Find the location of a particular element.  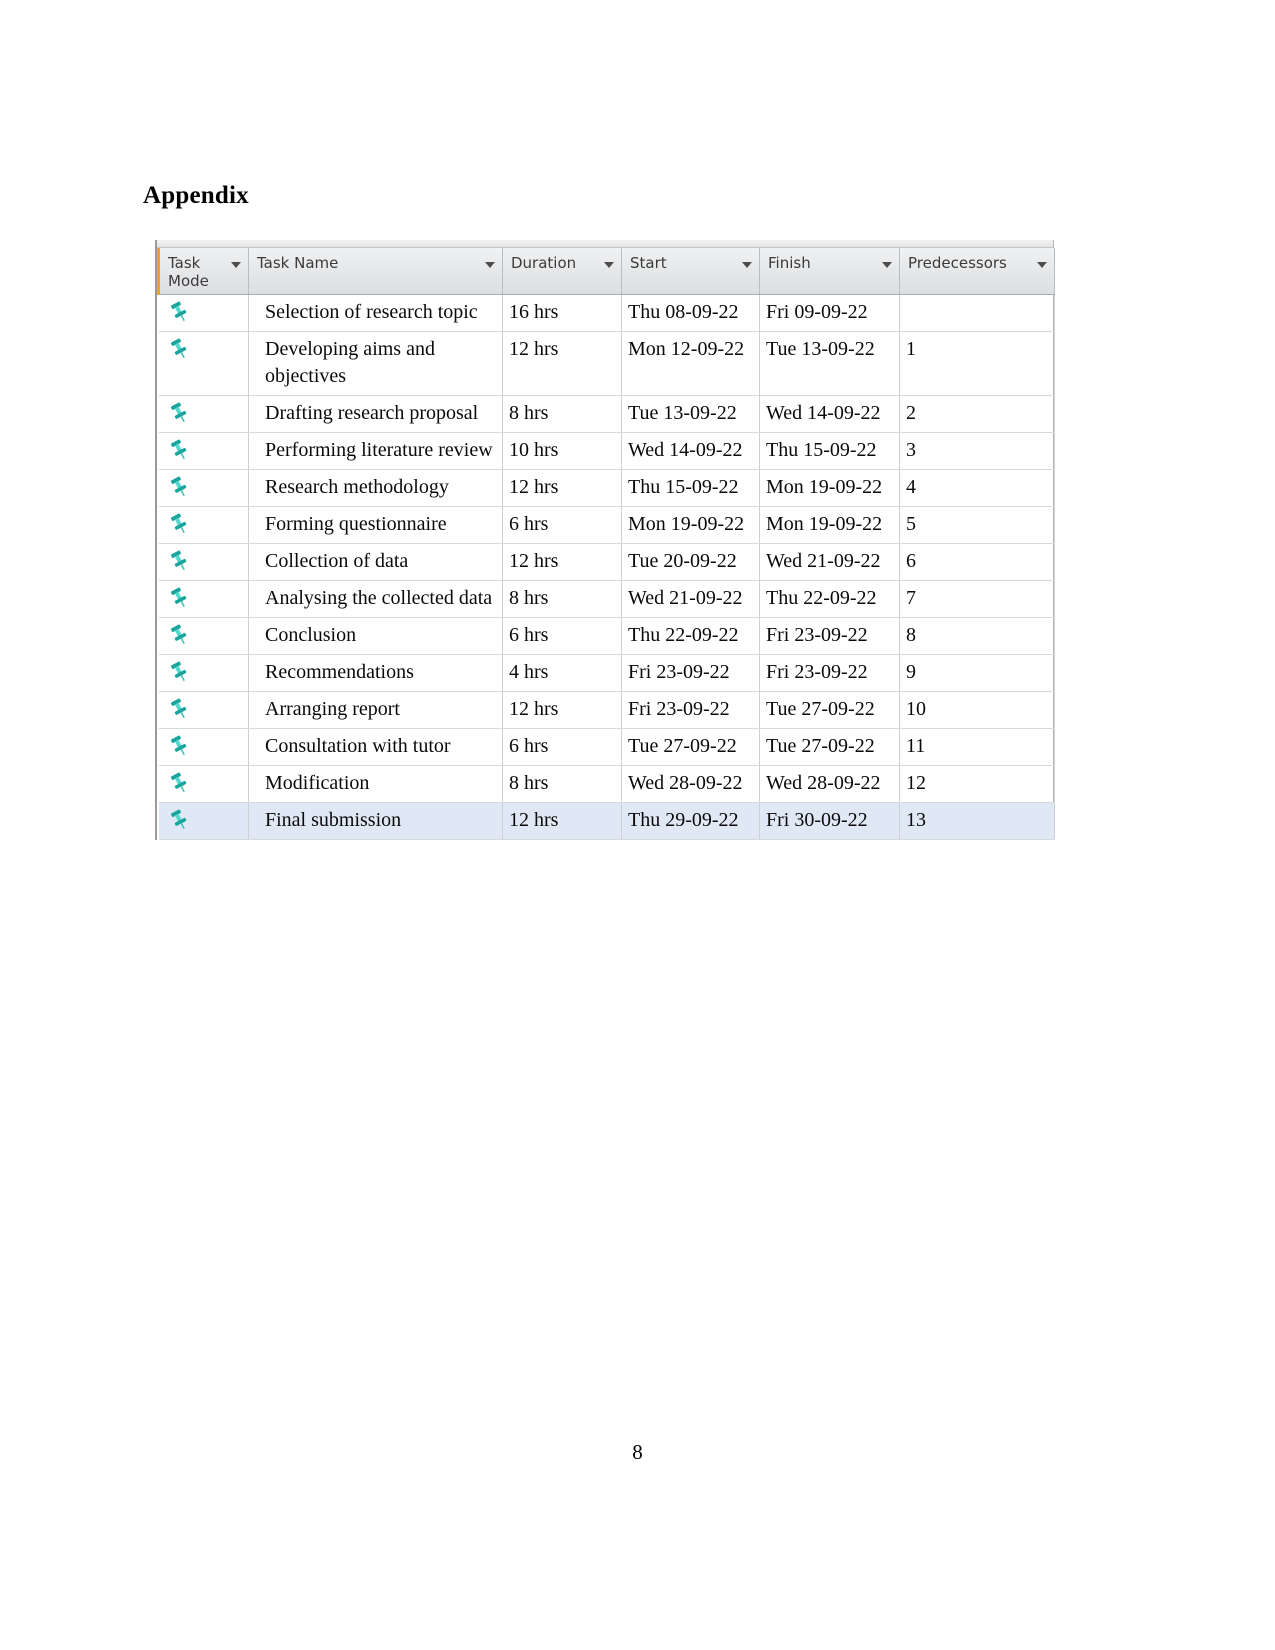

cell-predecessors: 8 is located at coordinates (977, 636).